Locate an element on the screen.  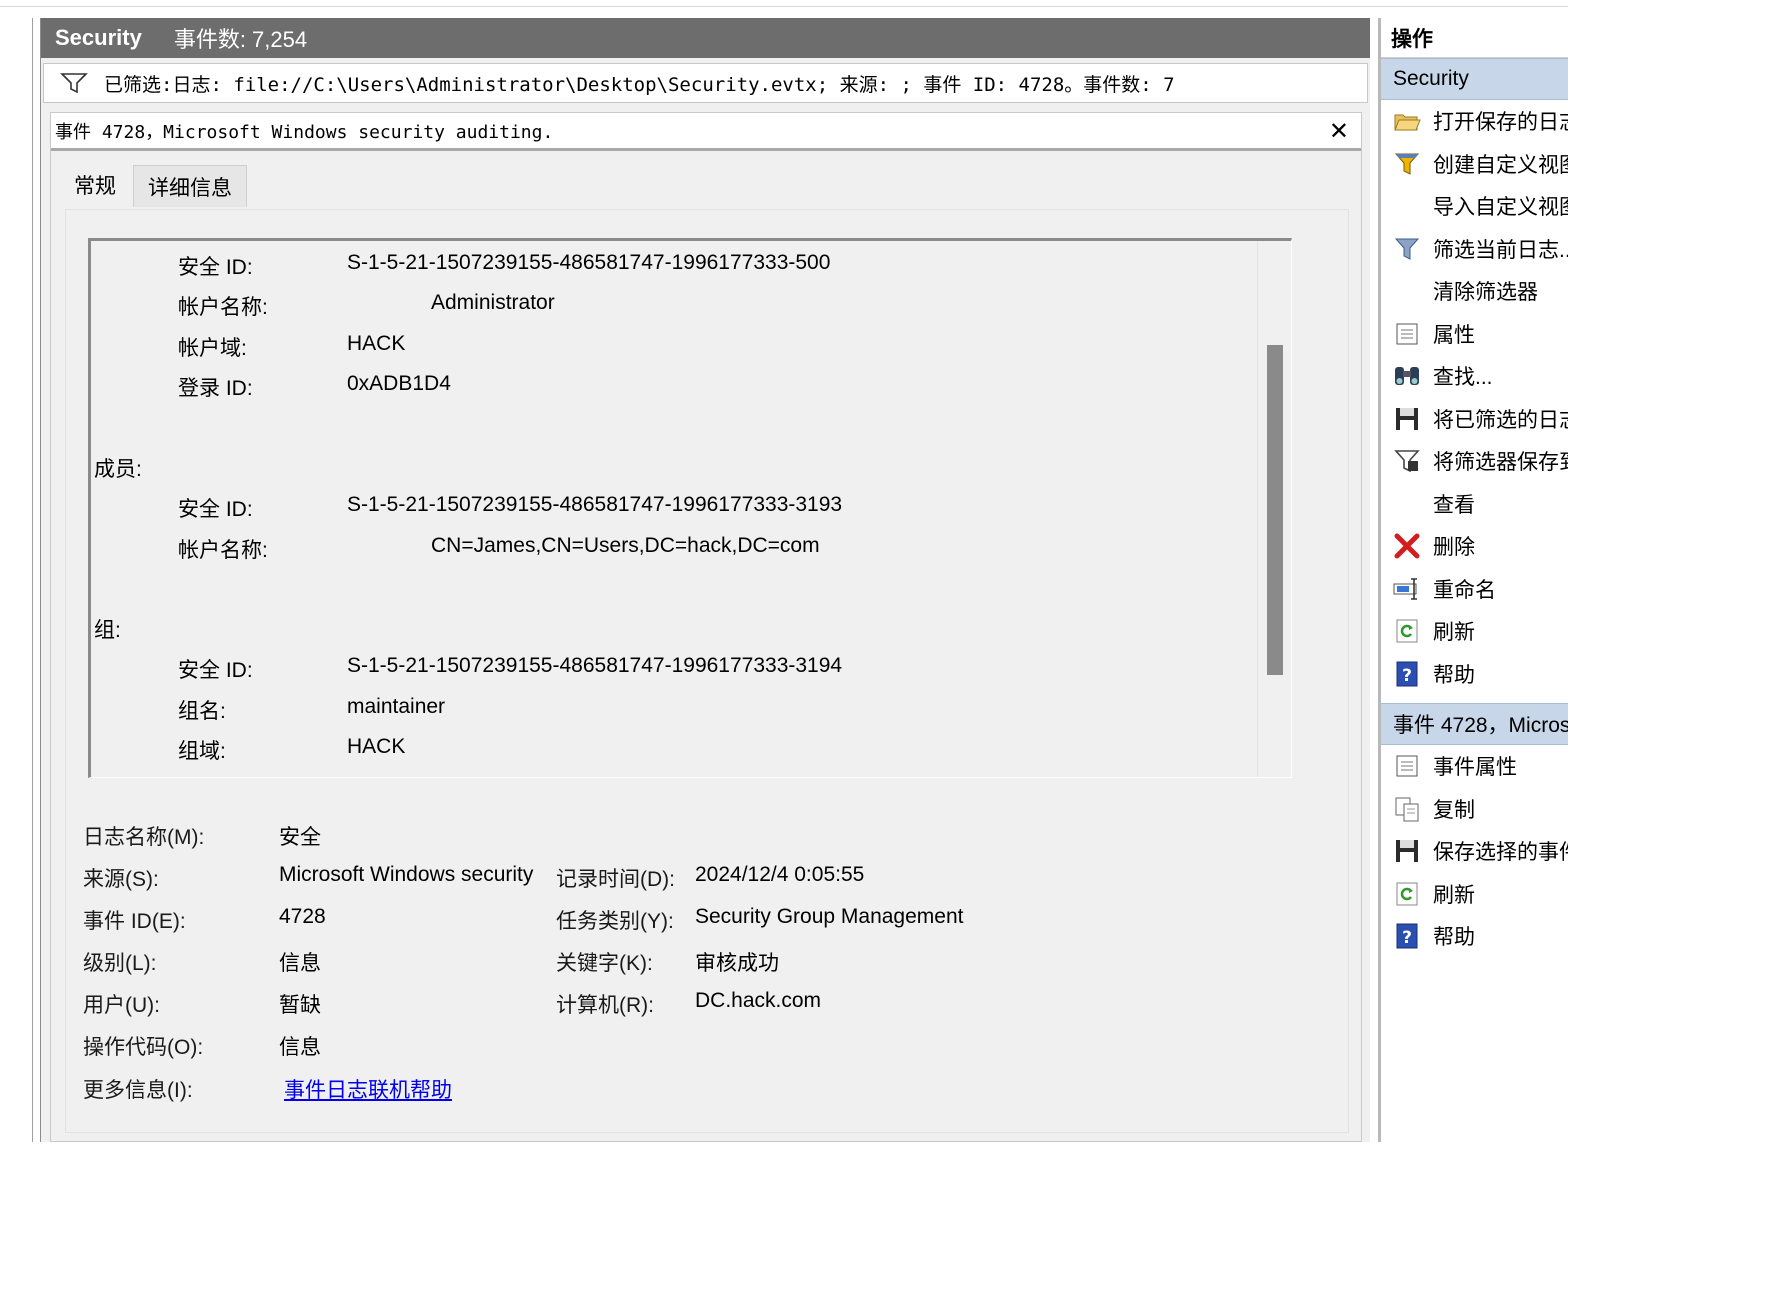
action-refresh-event: 刷新 is located at coordinates (1474, 894).